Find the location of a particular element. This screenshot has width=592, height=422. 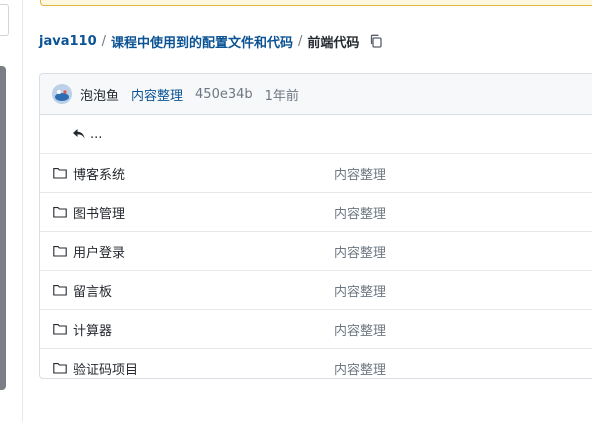

commit-message: 内容整理 is located at coordinates (157, 94).